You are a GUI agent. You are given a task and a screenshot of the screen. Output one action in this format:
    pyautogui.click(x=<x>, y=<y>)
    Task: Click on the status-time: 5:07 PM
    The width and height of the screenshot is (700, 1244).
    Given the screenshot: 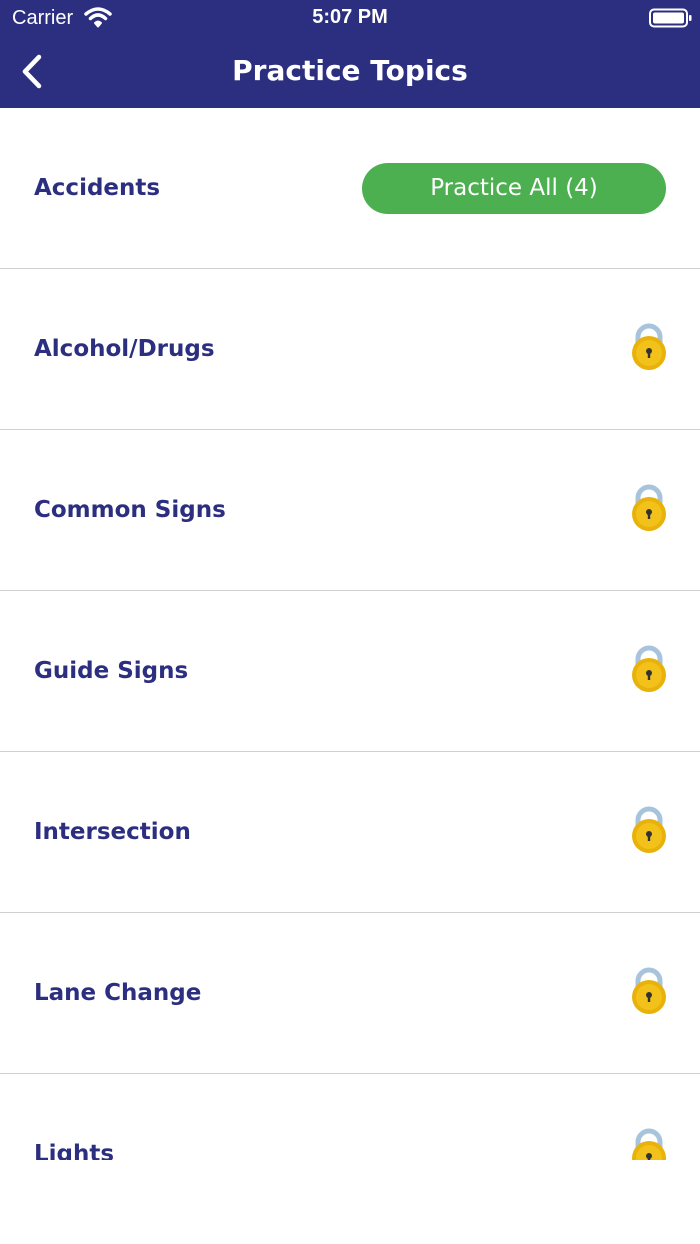 What is the action you would take?
    pyautogui.click(x=350, y=17)
    